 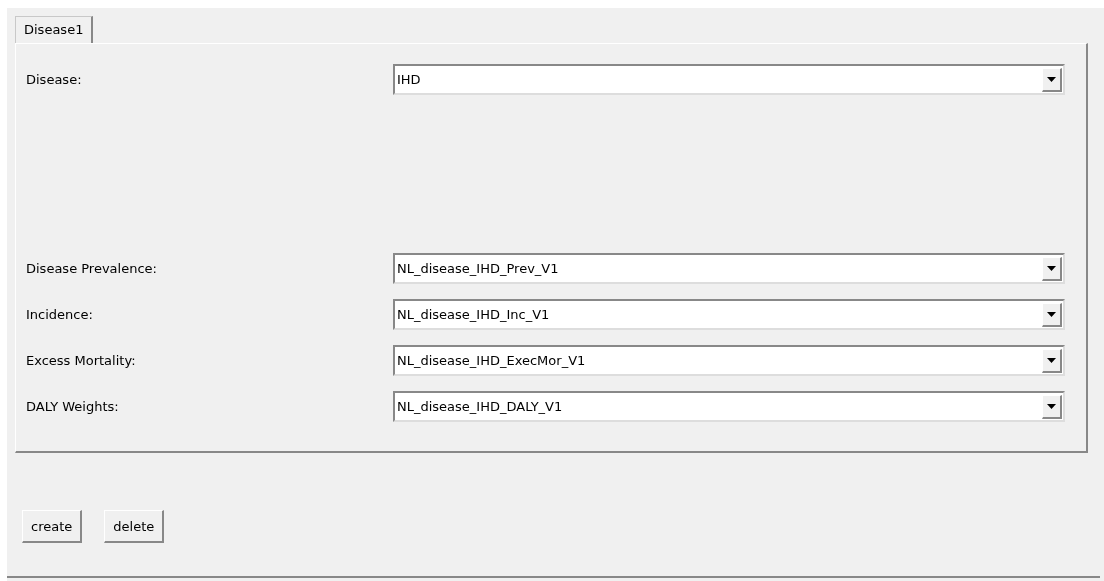 What do you see at coordinates (729, 268) in the screenshot?
I see `dropdown: NL_disease_IHD_Prev_V1` at bounding box center [729, 268].